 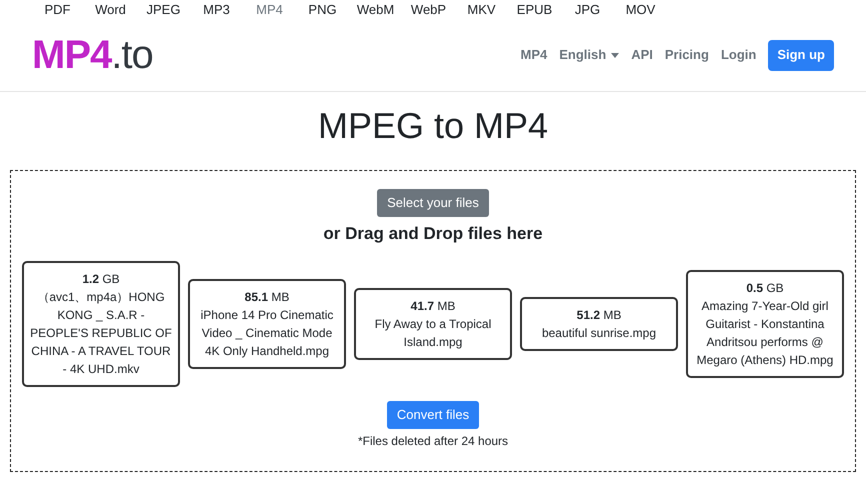 What do you see at coordinates (101, 323) in the screenshot?
I see `file-card: 1.2 GB （avc1、mp4a）HONG KONG _ S.A.R - PEOPLE'S REPUBLIC OF CHINA - A TRAVEL TOUR - 4K UHD.mkv` at bounding box center [101, 323].